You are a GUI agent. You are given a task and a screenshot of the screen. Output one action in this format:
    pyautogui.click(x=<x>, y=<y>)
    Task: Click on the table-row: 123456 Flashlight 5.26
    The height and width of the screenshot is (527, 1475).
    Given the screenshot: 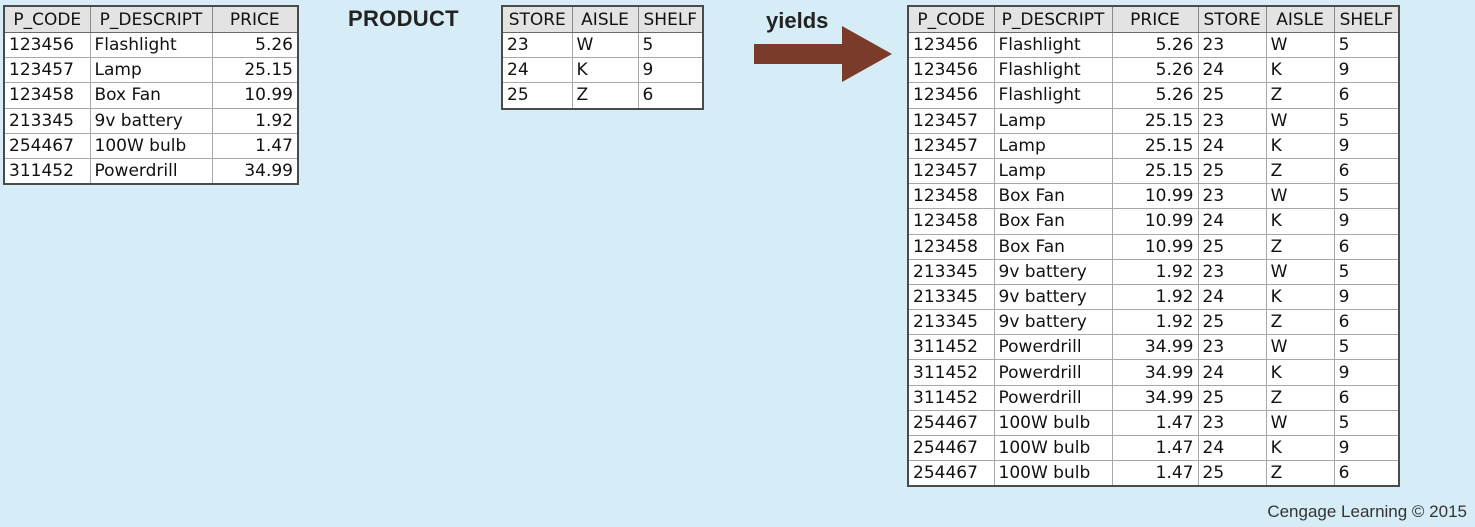 What is the action you would take?
    pyautogui.click(x=151, y=45)
    